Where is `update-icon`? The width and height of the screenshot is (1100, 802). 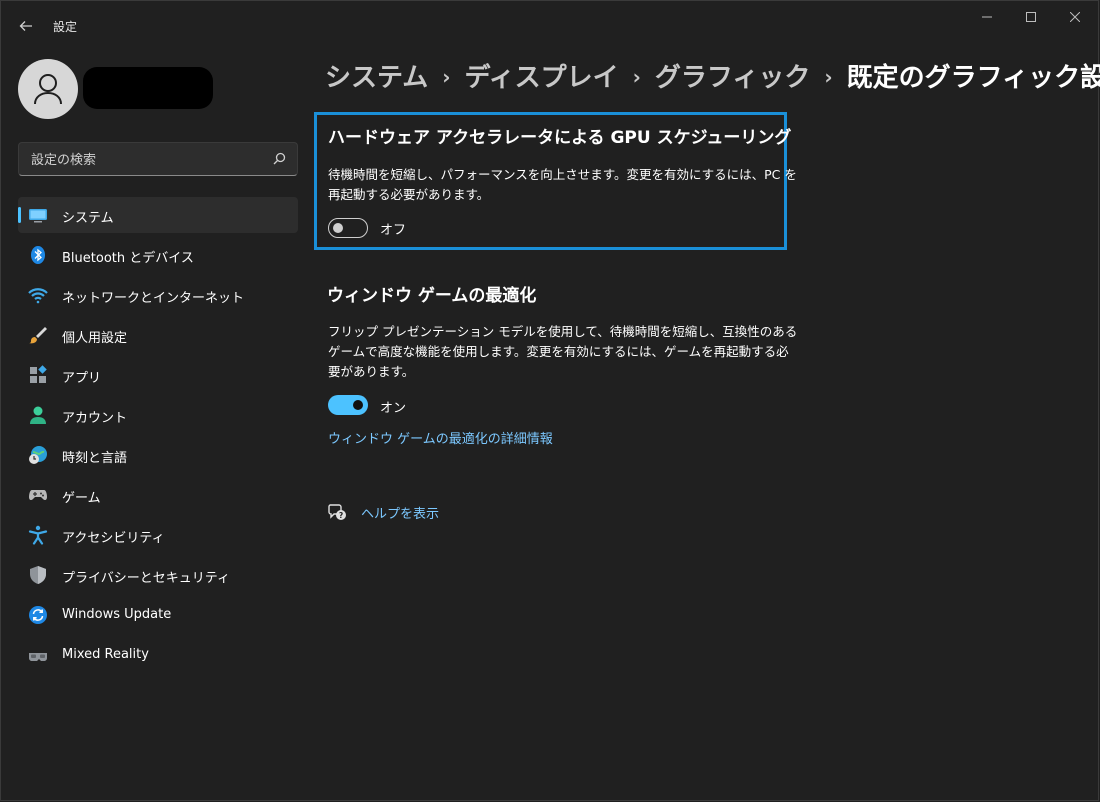 update-icon is located at coordinates (38, 615).